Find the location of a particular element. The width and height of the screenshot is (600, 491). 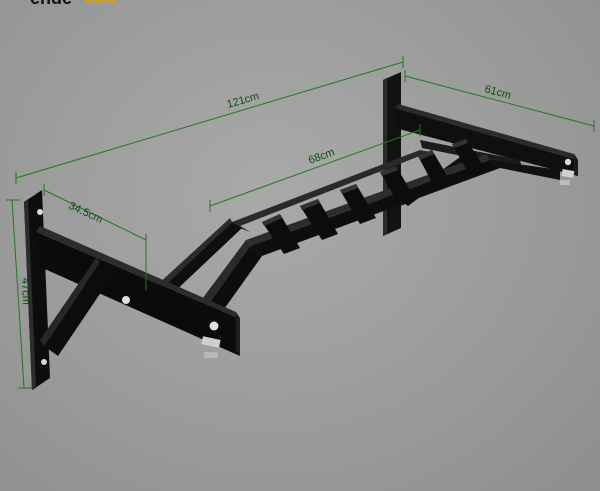

label-overall-length: 121cm is located at coordinates (243, 100).